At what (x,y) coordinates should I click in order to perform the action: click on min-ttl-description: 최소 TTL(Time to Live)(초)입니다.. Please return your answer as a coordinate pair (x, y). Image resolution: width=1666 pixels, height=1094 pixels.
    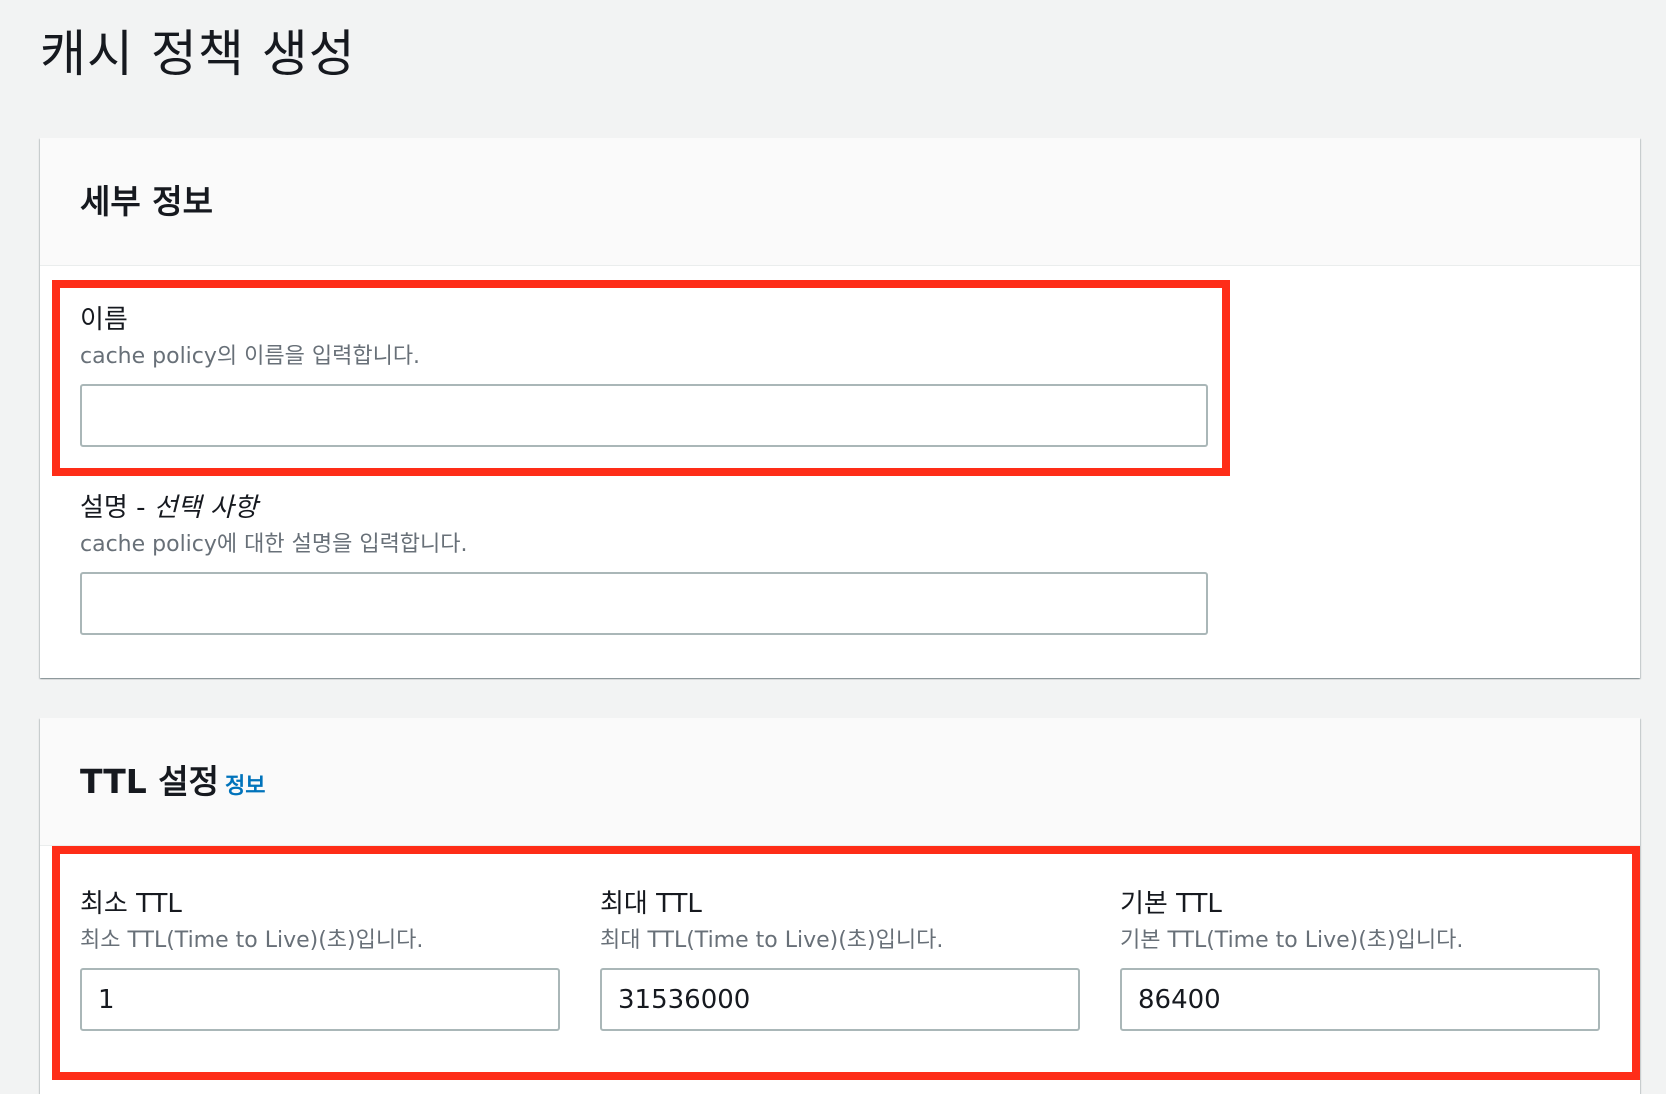
    Looking at the image, I should click on (252, 940).